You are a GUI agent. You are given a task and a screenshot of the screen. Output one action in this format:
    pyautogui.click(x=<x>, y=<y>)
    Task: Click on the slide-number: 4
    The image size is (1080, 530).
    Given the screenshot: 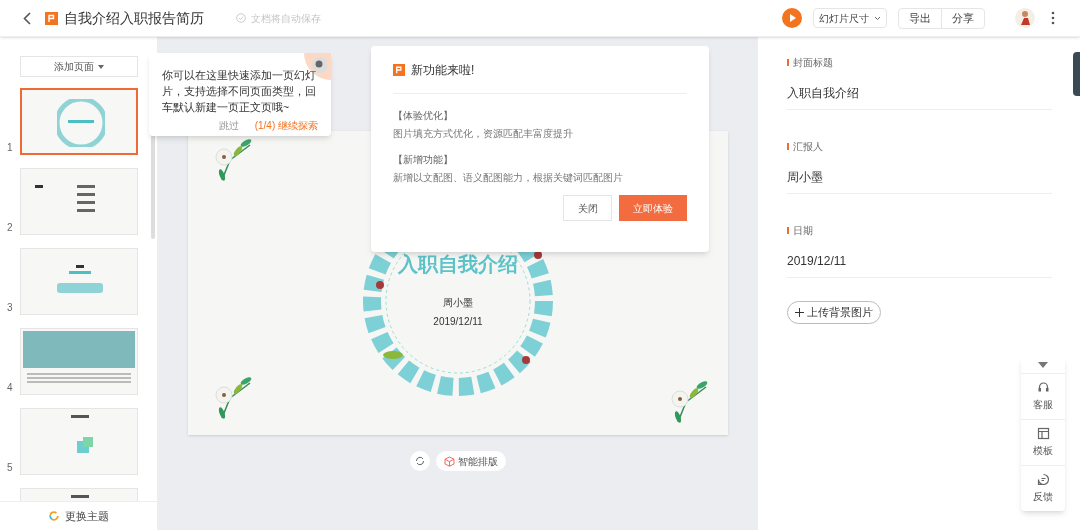 What is the action you would take?
    pyautogui.click(x=10, y=388)
    